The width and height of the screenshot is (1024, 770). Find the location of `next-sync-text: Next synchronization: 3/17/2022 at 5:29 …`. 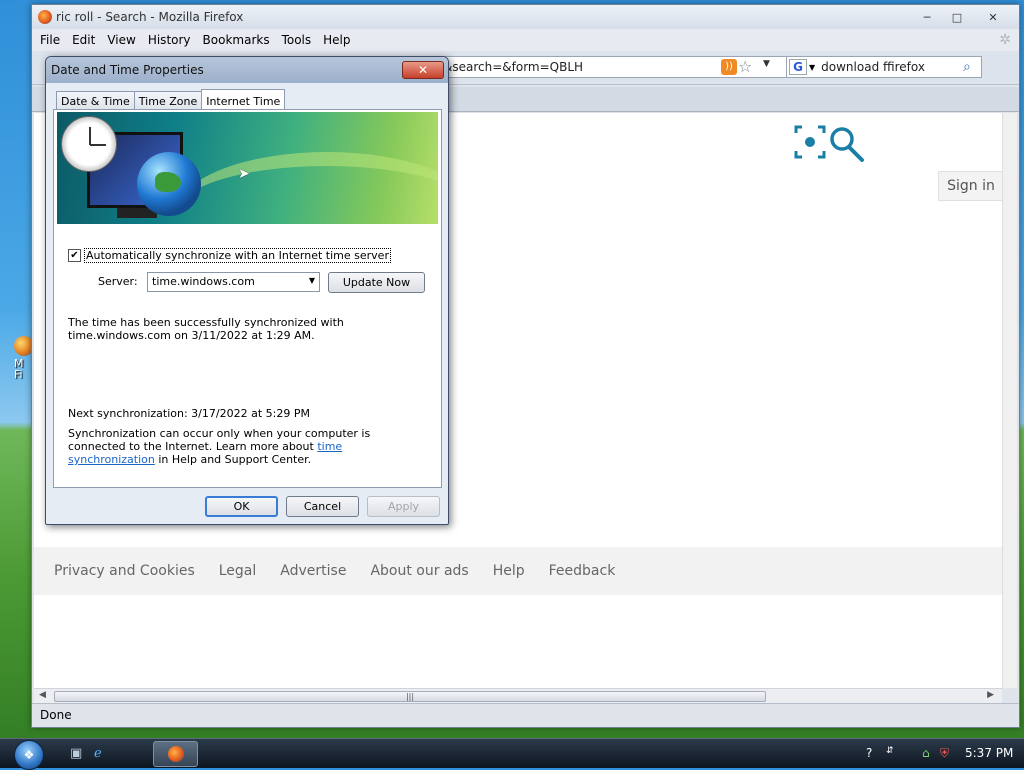

next-sync-text: Next synchronization: 3/17/2022 at 5:29 … is located at coordinates (189, 413).